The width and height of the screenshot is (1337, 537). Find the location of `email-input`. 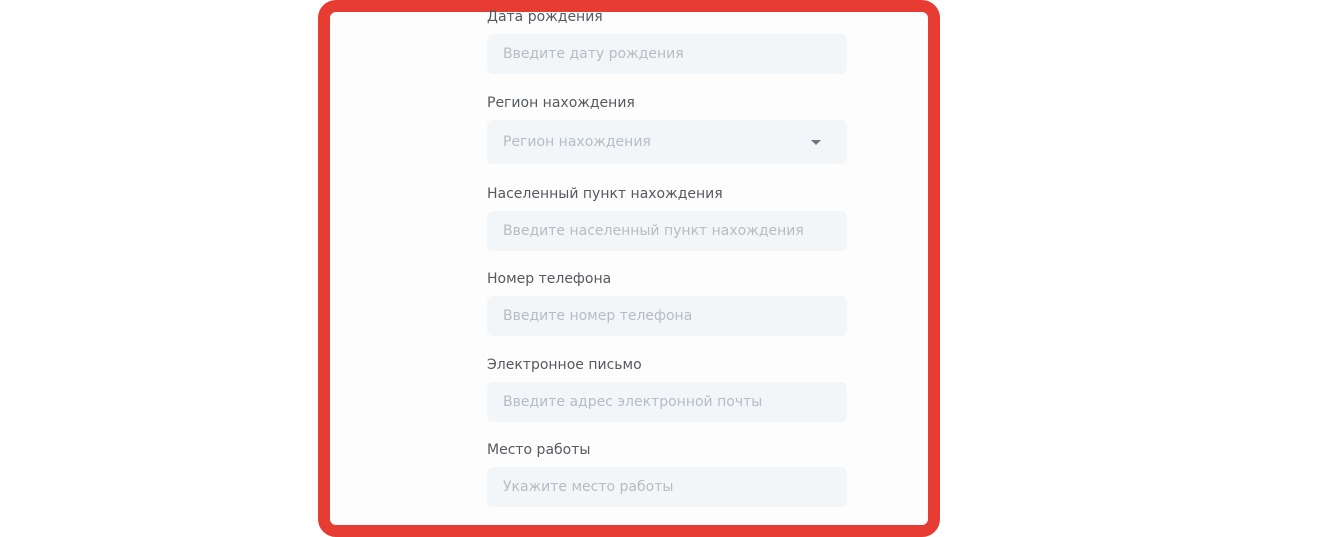

email-input is located at coordinates (667, 402).